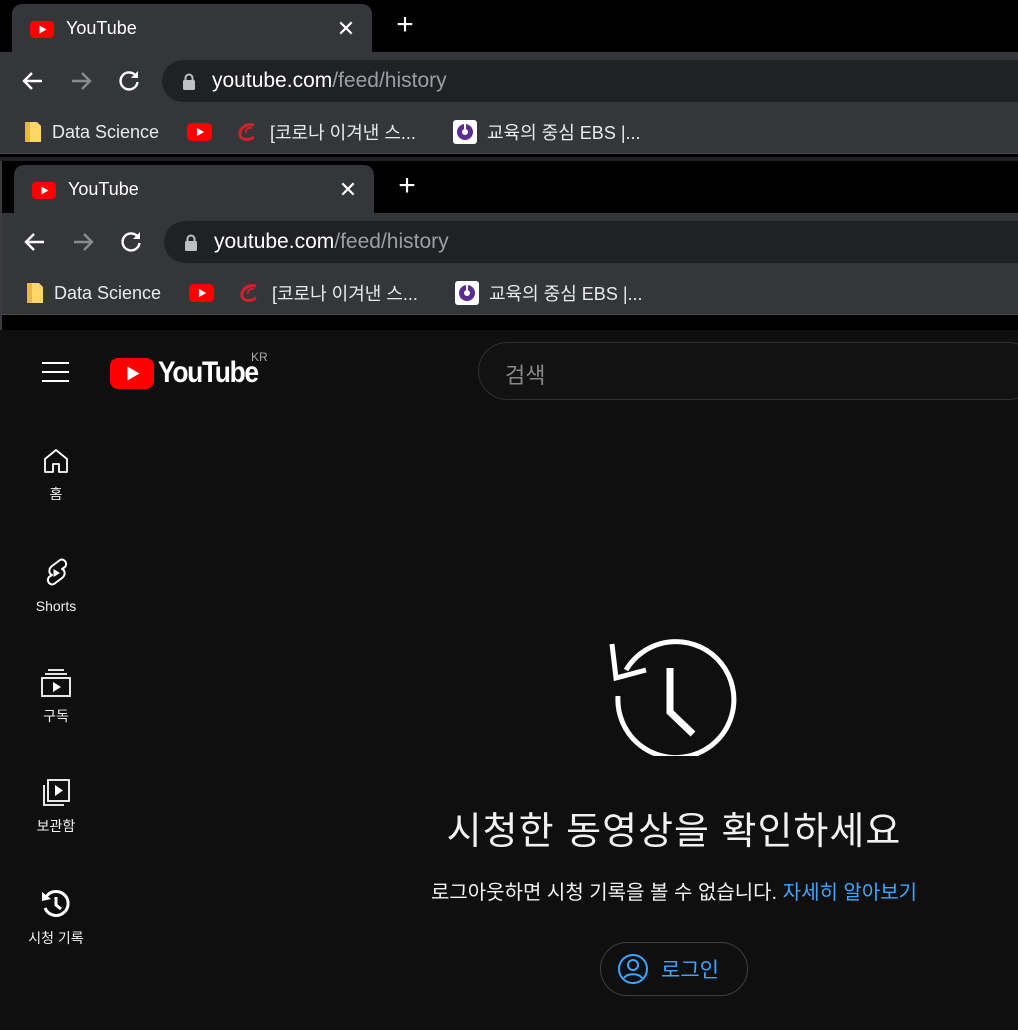 The height and width of the screenshot is (1030, 1018). What do you see at coordinates (748, 371) in the screenshot?
I see `search-input: 검색` at bounding box center [748, 371].